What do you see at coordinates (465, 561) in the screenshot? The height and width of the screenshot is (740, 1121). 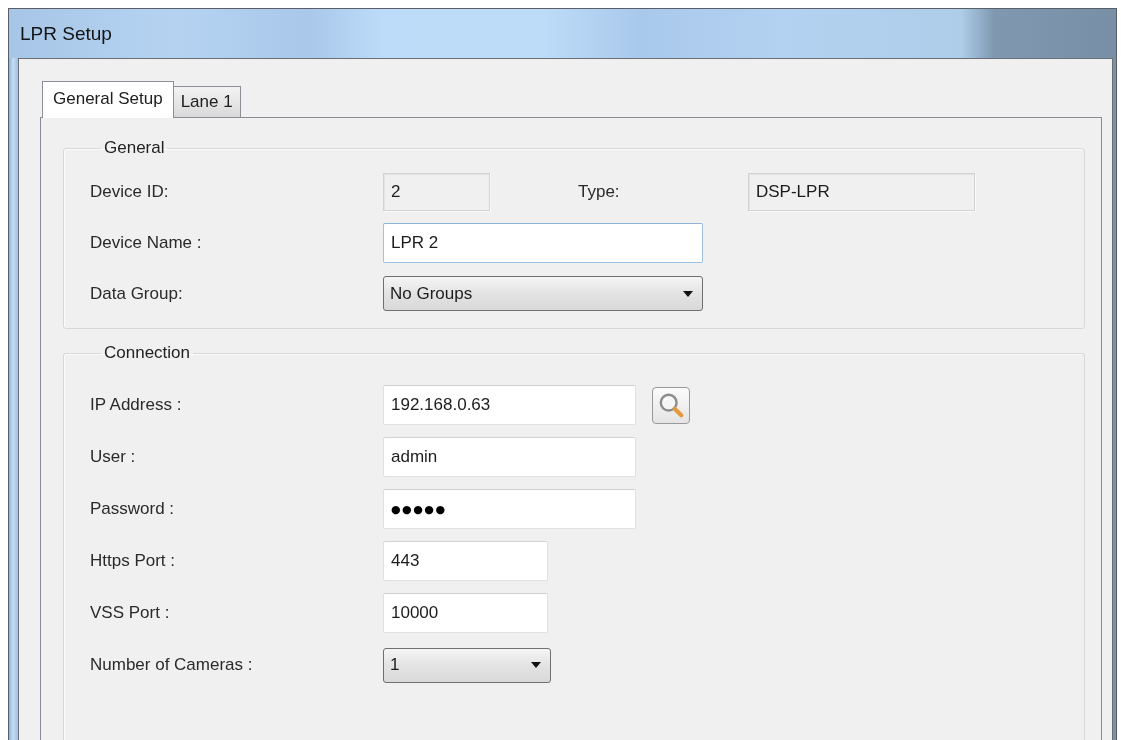 I see `text-field: 443` at bounding box center [465, 561].